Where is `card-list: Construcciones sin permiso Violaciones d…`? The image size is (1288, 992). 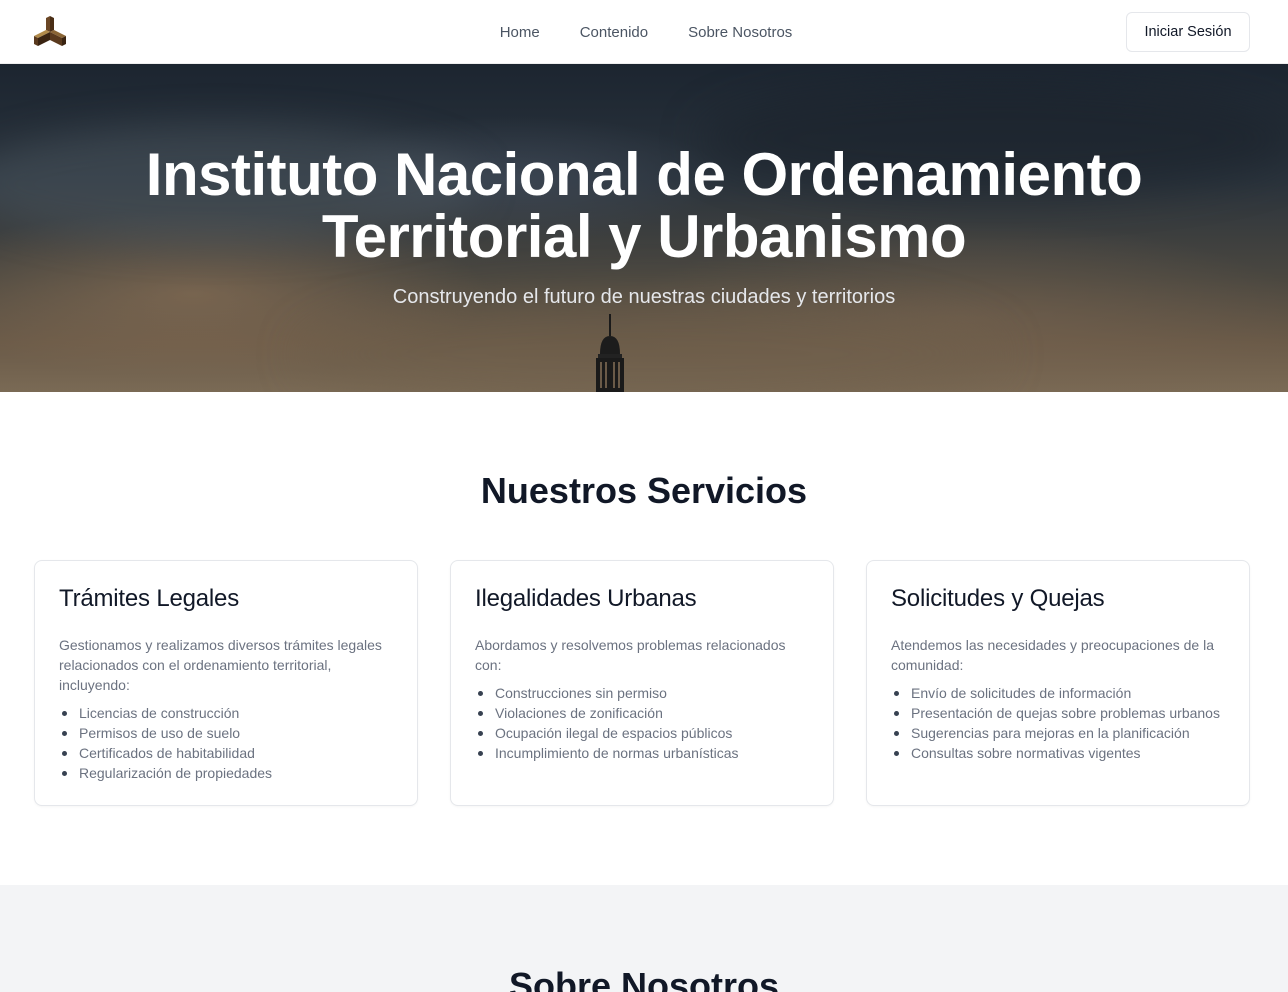
card-list: Construcciones sin permiso Violaciones d… is located at coordinates (642, 723).